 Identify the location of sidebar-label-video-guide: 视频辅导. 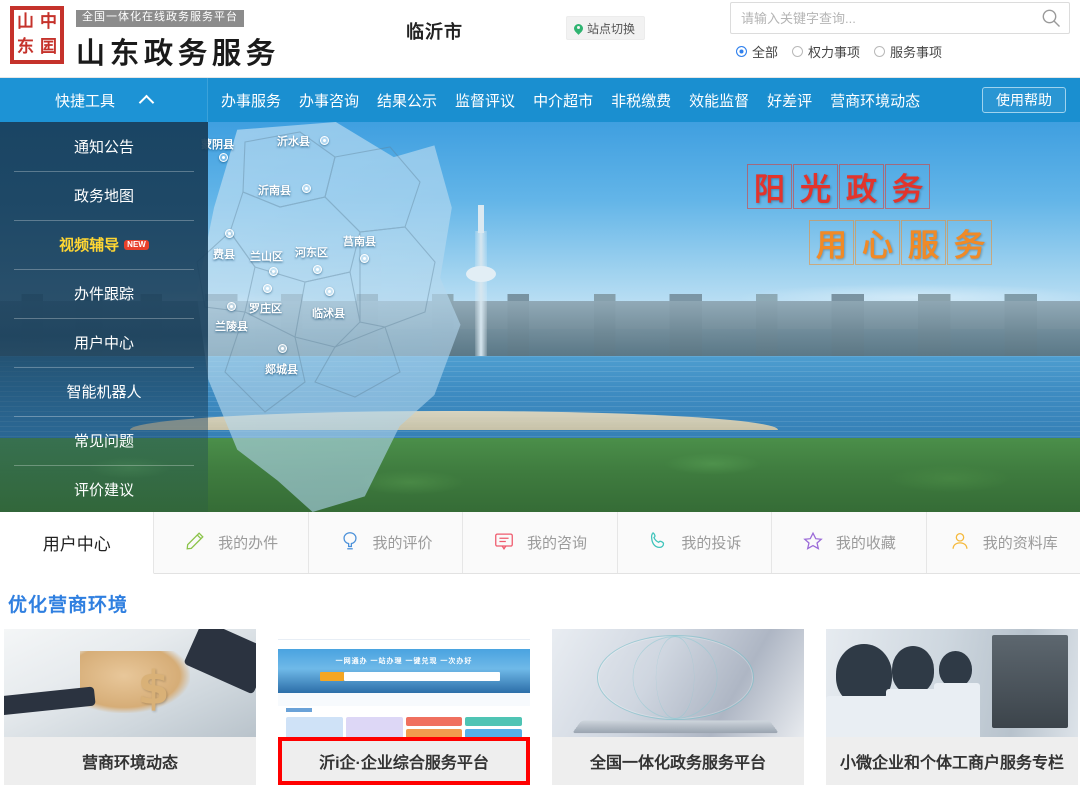
(89, 245).